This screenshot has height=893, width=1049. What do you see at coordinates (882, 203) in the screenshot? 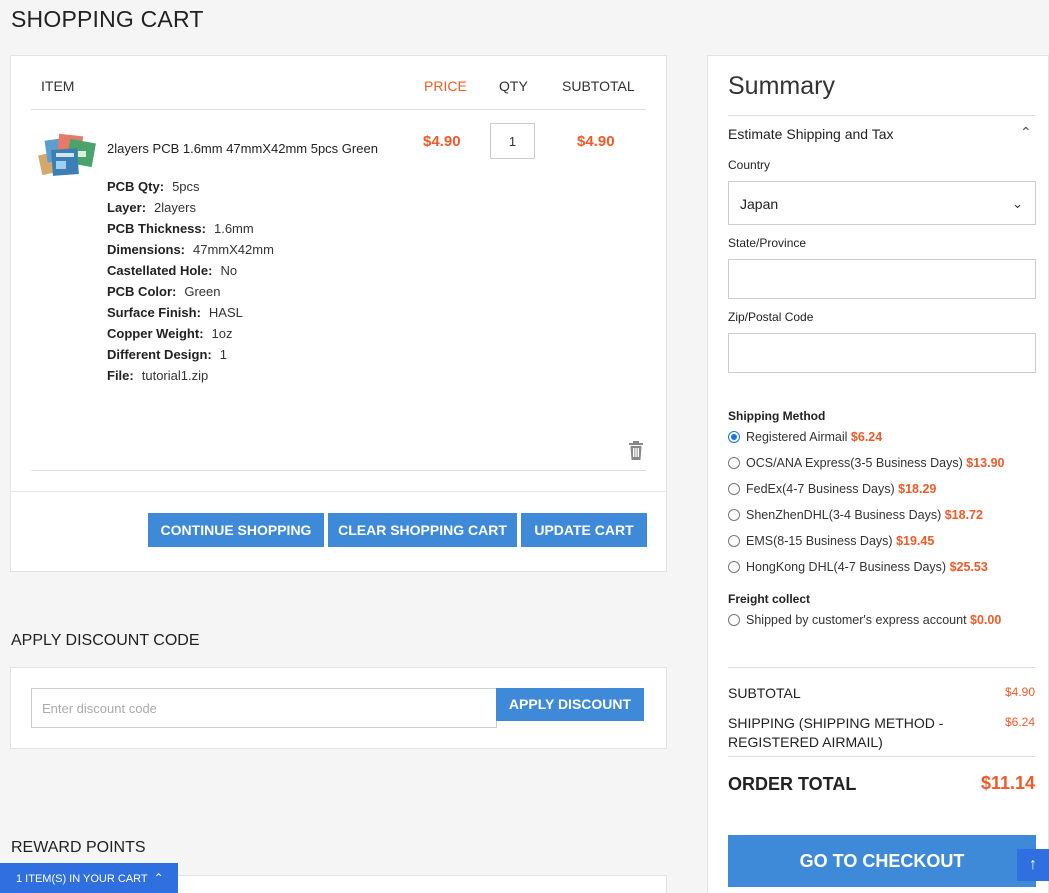
I see `country-select: Japan ⌄` at bounding box center [882, 203].